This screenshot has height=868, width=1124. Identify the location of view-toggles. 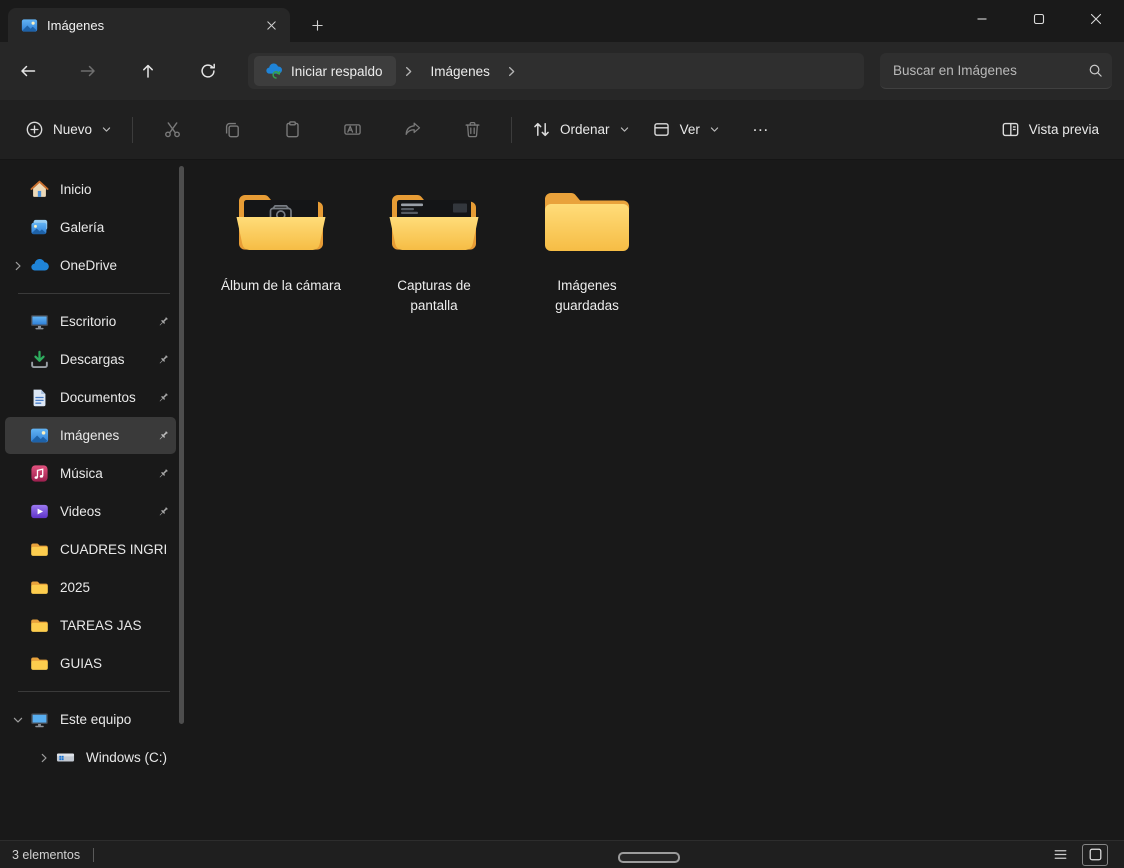
(1079, 854).